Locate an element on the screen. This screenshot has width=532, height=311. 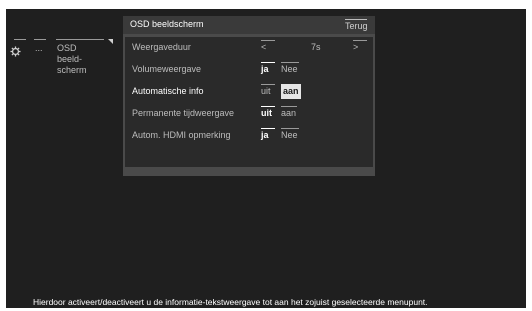
back-divider is located at coordinates (356, 19).